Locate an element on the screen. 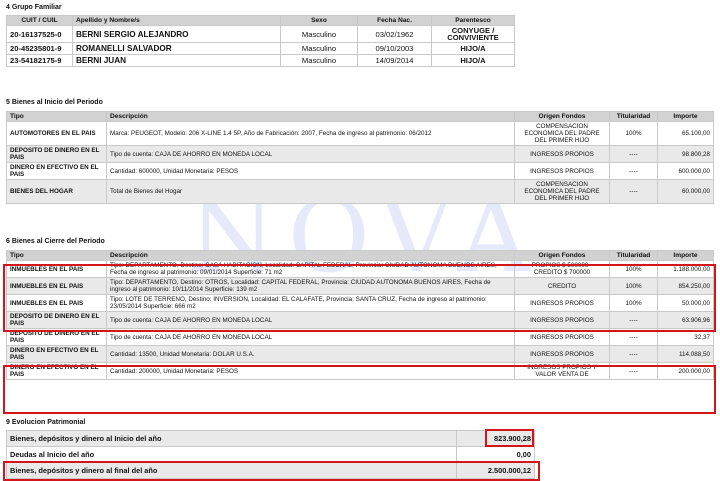 This screenshot has height=481, width=720. importe-cell: 114.088,50 is located at coordinates (685, 354).